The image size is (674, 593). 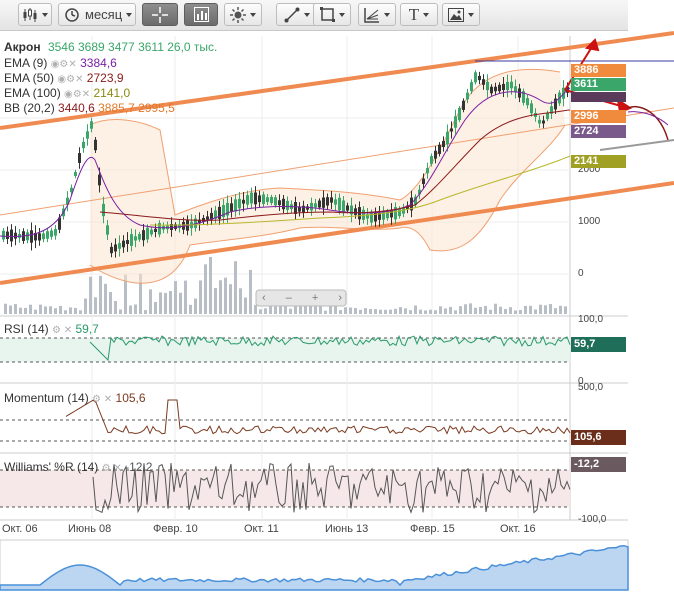 What do you see at coordinates (192, 47) in the screenshot?
I see `legend-volume: 26,0 тыс.` at bounding box center [192, 47].